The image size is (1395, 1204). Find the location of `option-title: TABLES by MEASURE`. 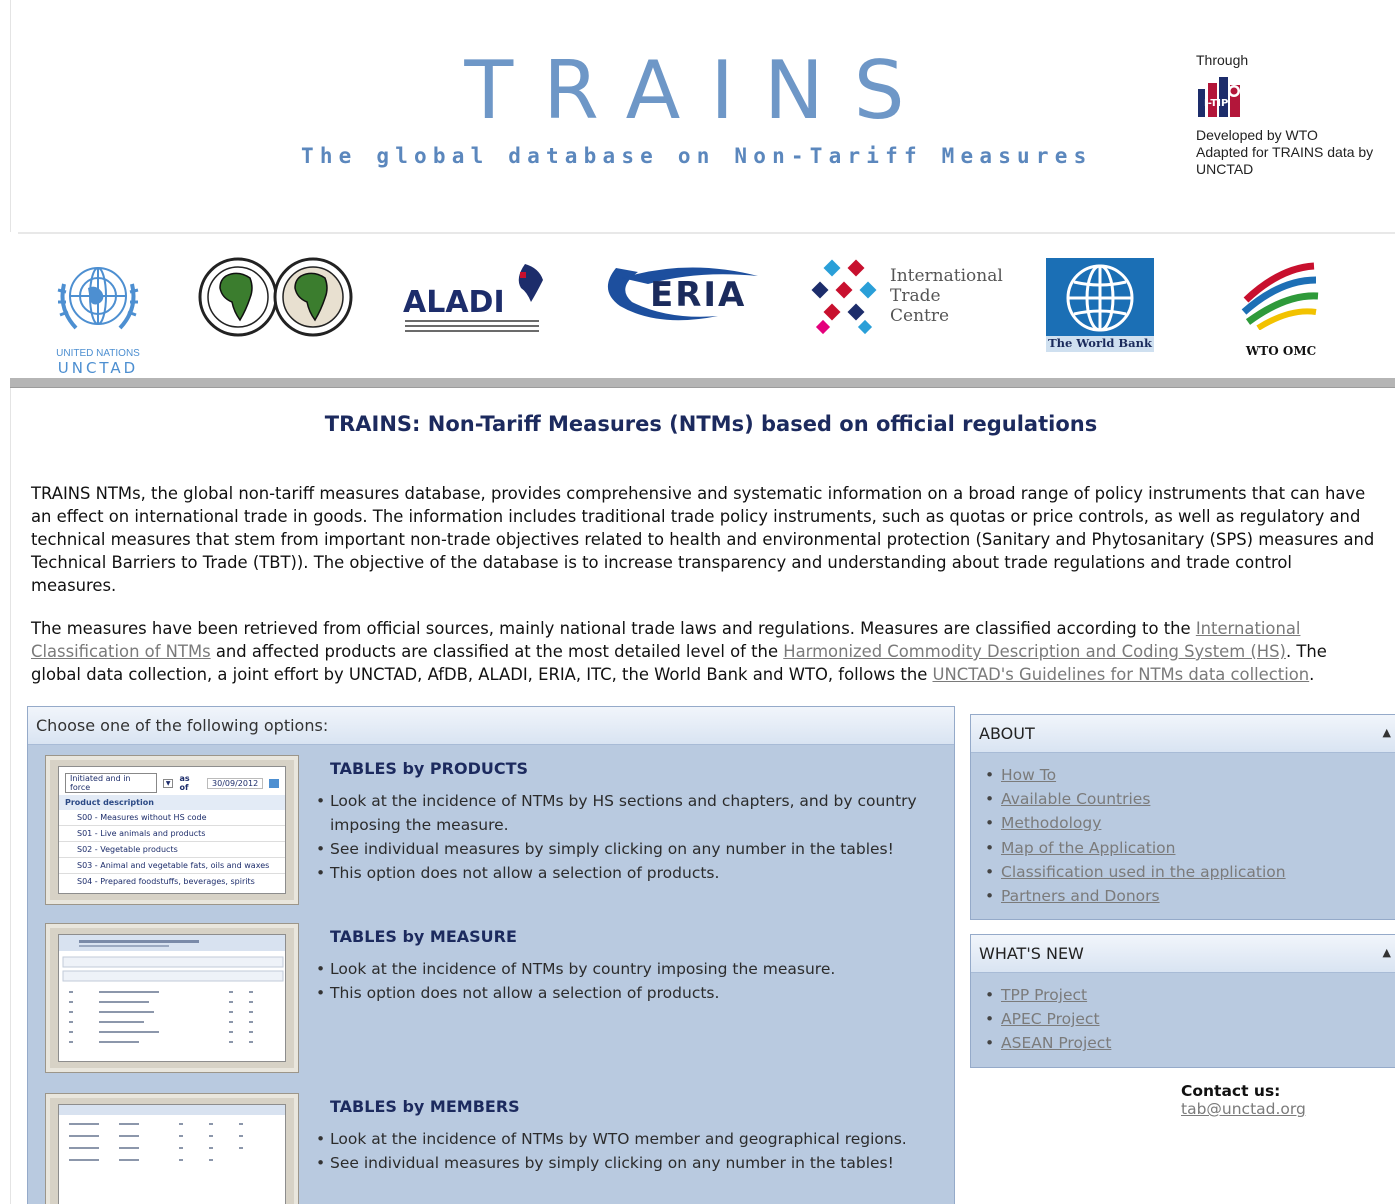

option-title: TABLES by MEASURE is located at coordinates (423, 936).